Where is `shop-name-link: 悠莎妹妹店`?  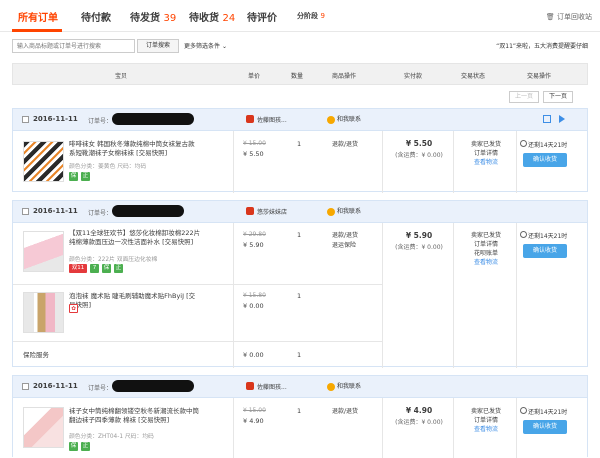 shop-name-link: 悠莎妹妹店 is located at coordinates (272, 211).